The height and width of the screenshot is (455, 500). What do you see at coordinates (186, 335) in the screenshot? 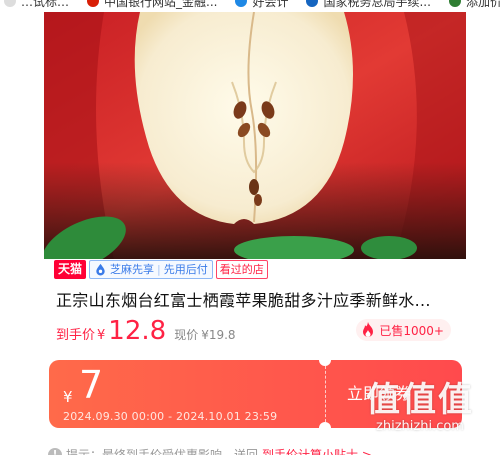
I see `current-price-label: 现价` at bounding box center [186, 335].